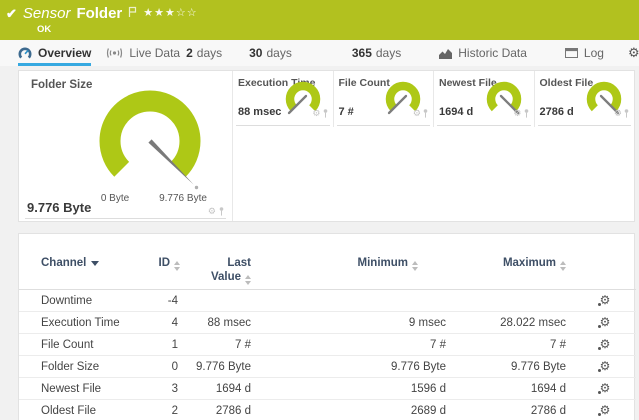  I want to click on column-header-maximum: Maximum, so click(514, 262).